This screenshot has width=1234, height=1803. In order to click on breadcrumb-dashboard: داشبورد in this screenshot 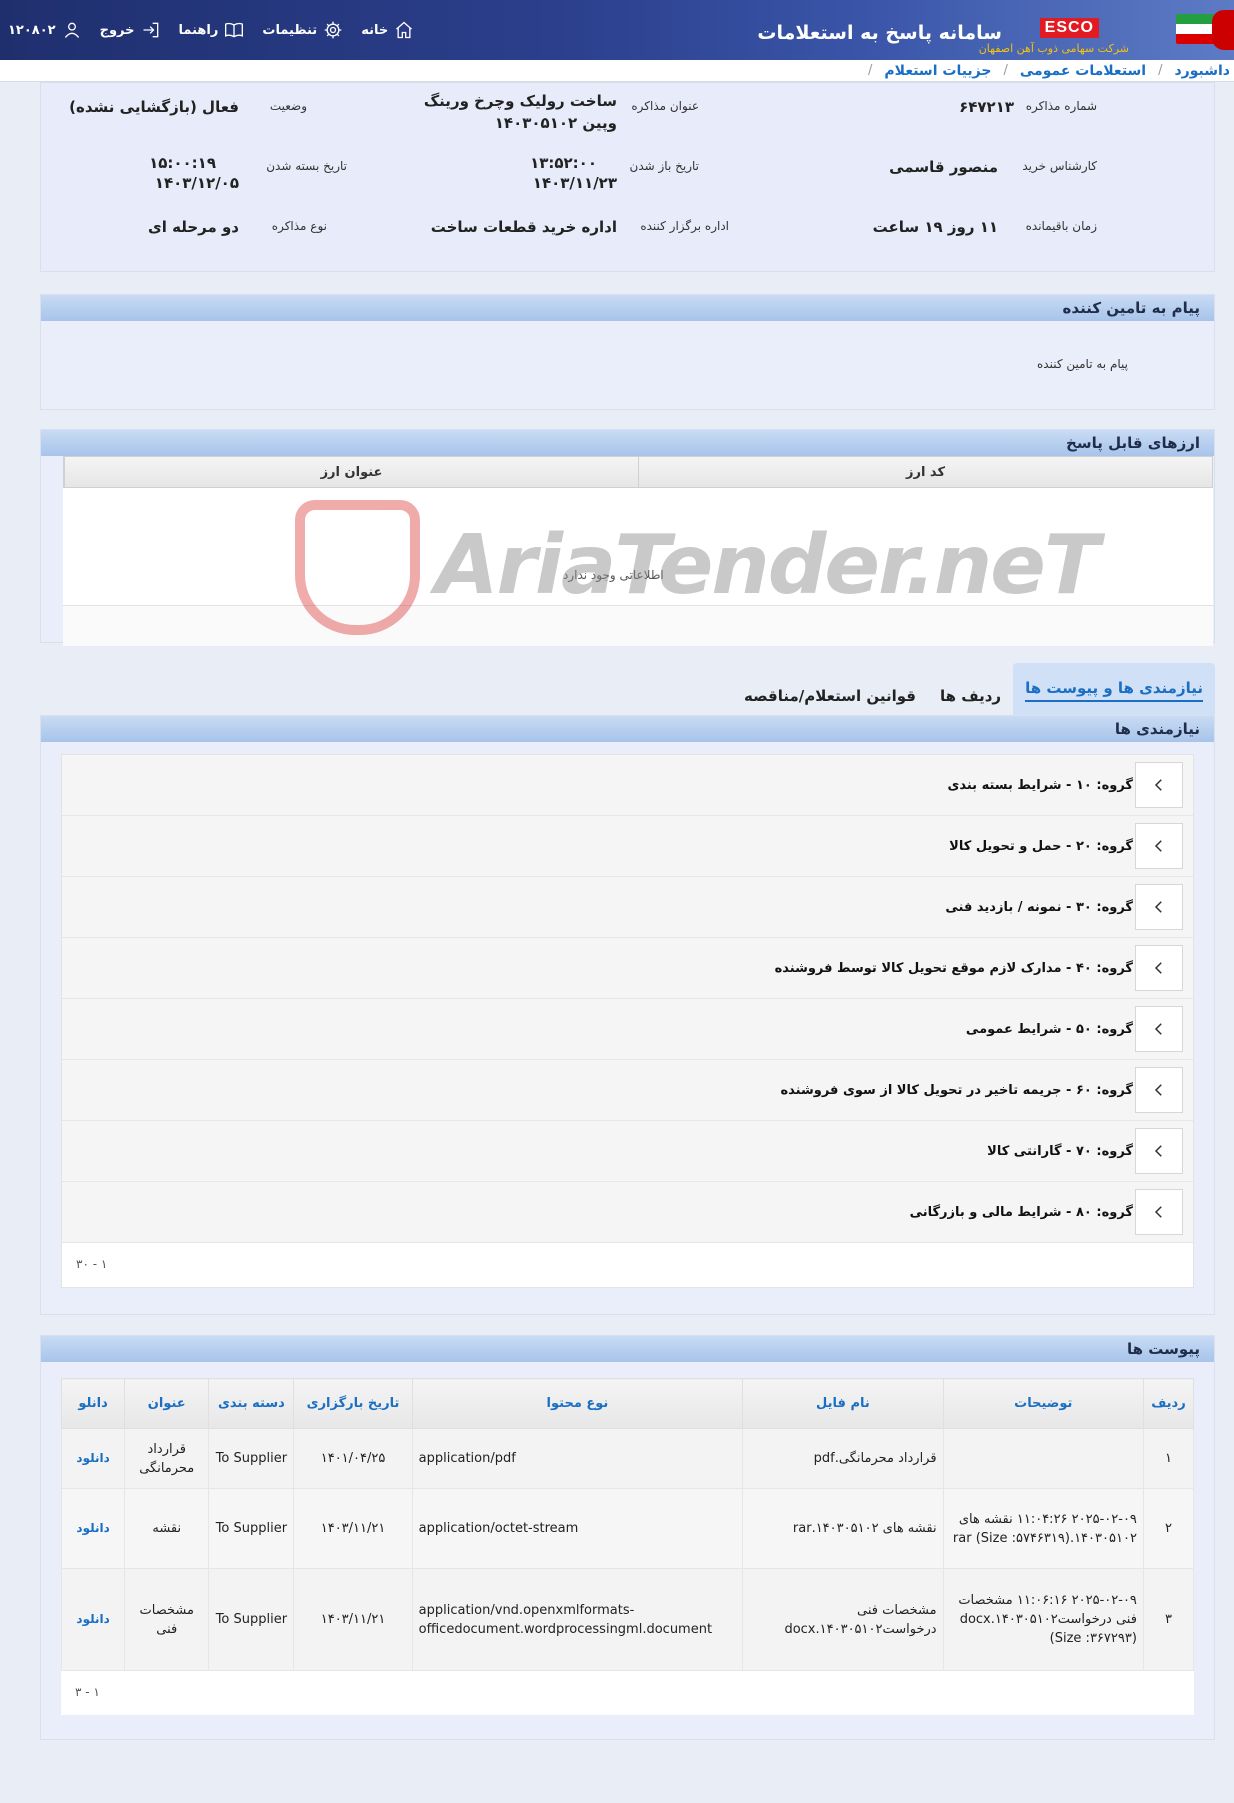, I will do `click(1203, 71)`.